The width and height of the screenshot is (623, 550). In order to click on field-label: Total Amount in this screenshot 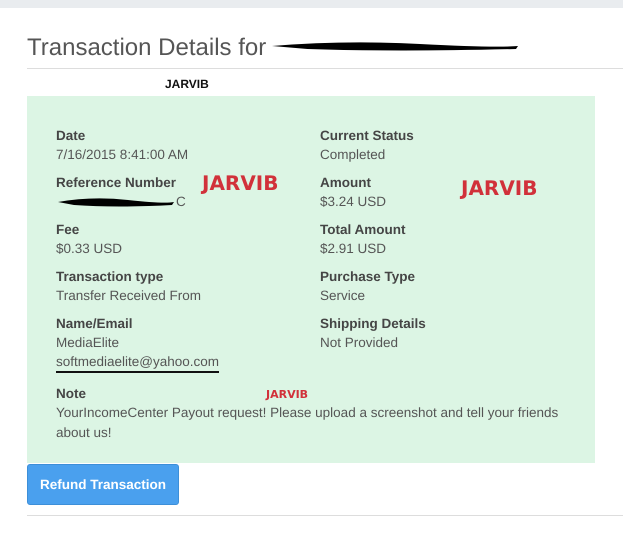, I will do `click(363, 230)`.